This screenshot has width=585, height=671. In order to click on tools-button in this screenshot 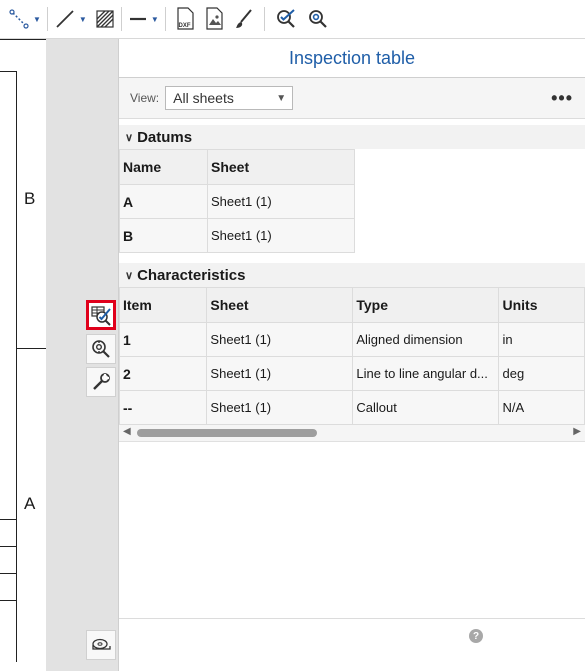, I will do `click(101, 382)`.